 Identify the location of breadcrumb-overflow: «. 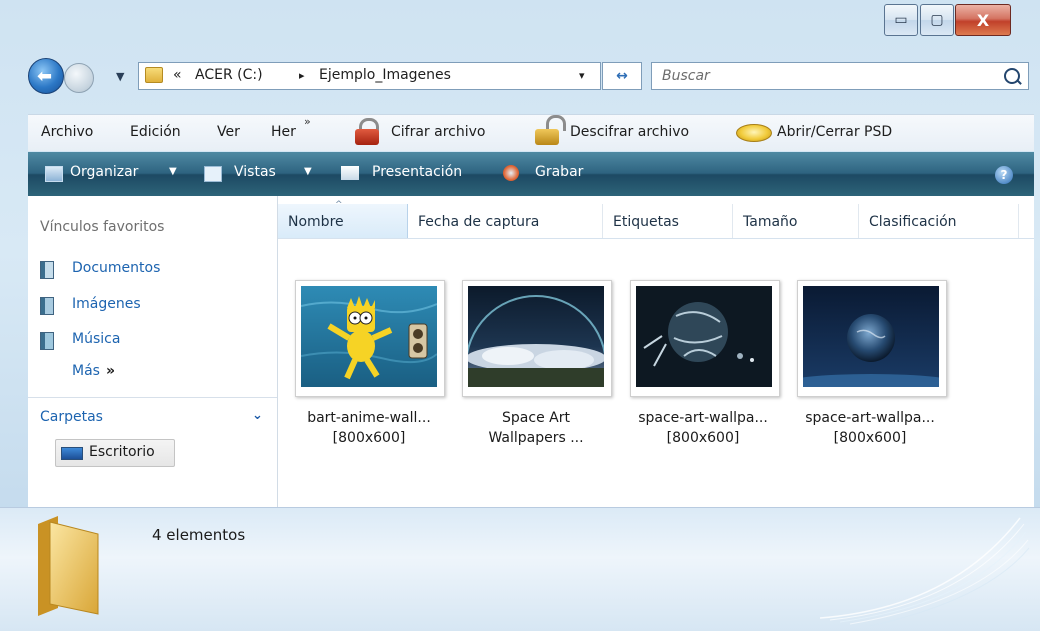
(177, 75).